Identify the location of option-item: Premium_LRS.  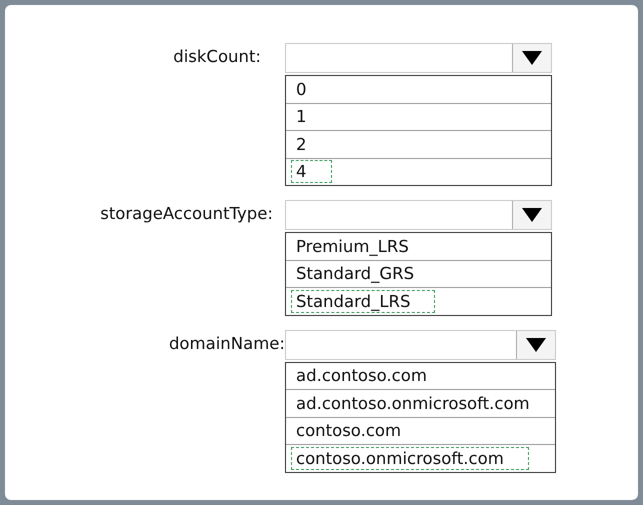
(352, 246).